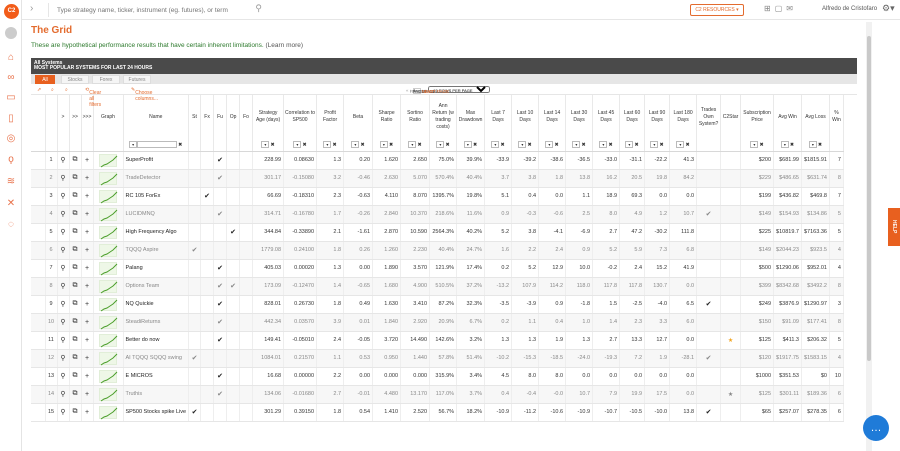 Image resolution: width=900 pixels, height=451 pixels. Describe the element at coordinates (156, 286) in the screenshot. I see `system-name: Options Team` at that location.